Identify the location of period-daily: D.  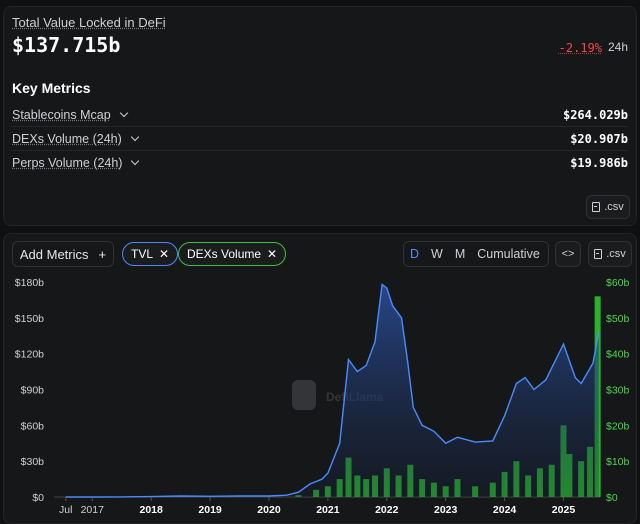
(414, 254).